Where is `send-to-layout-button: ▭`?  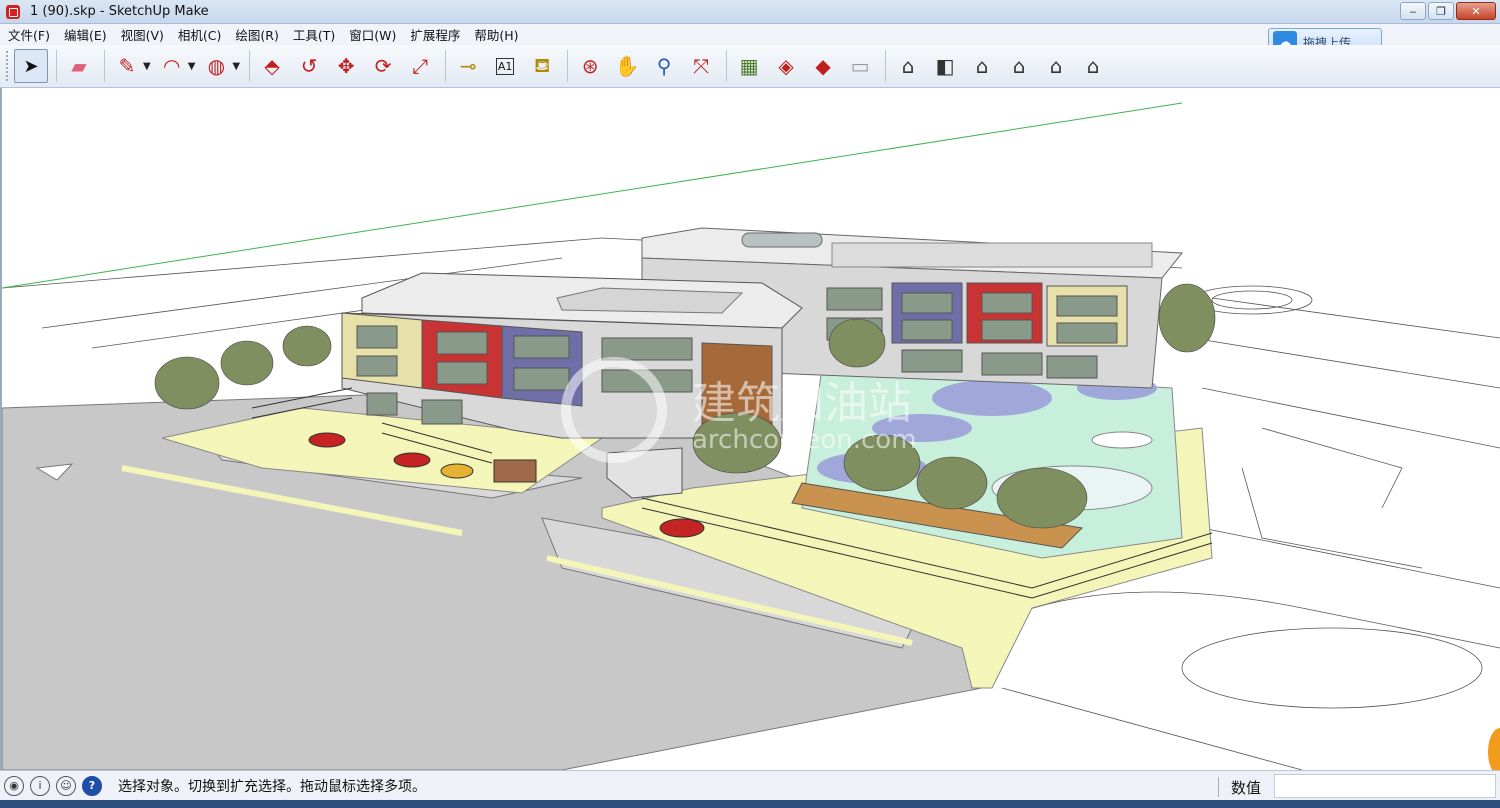
send-to-layout-button: ▭ is located at coordinates (860, 66).